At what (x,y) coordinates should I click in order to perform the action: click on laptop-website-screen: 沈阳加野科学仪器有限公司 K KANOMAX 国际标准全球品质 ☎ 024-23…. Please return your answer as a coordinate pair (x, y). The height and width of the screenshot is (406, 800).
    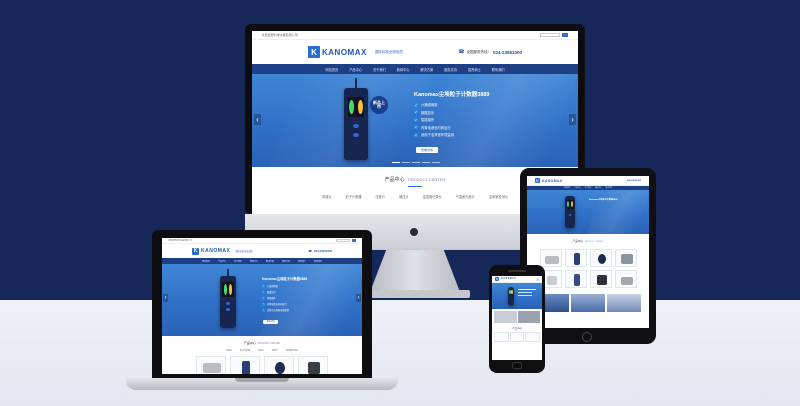
    Looking at the image, I should click on (262, 306).